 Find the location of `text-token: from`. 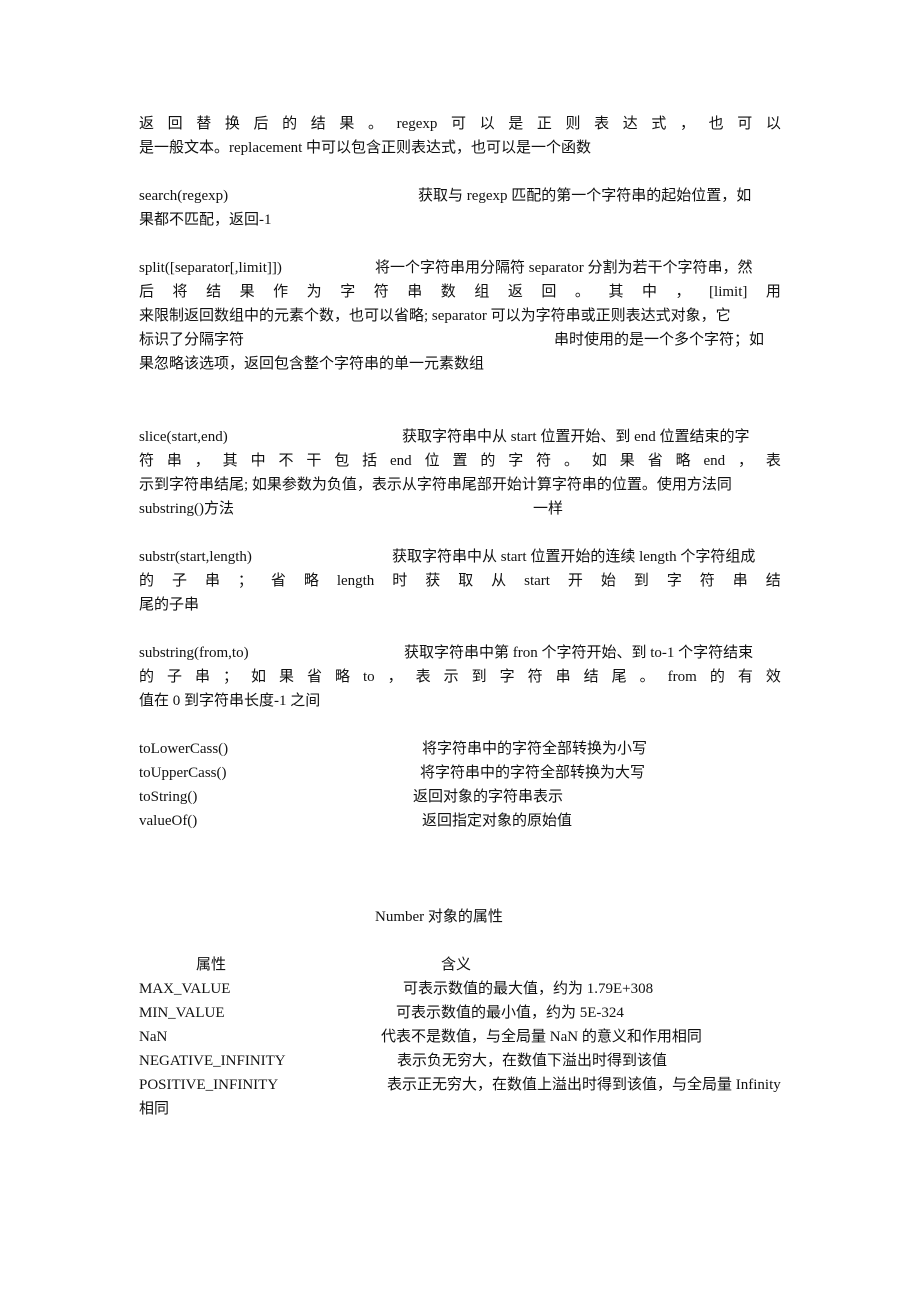

text-token: from is located at coordinates (682, 677).